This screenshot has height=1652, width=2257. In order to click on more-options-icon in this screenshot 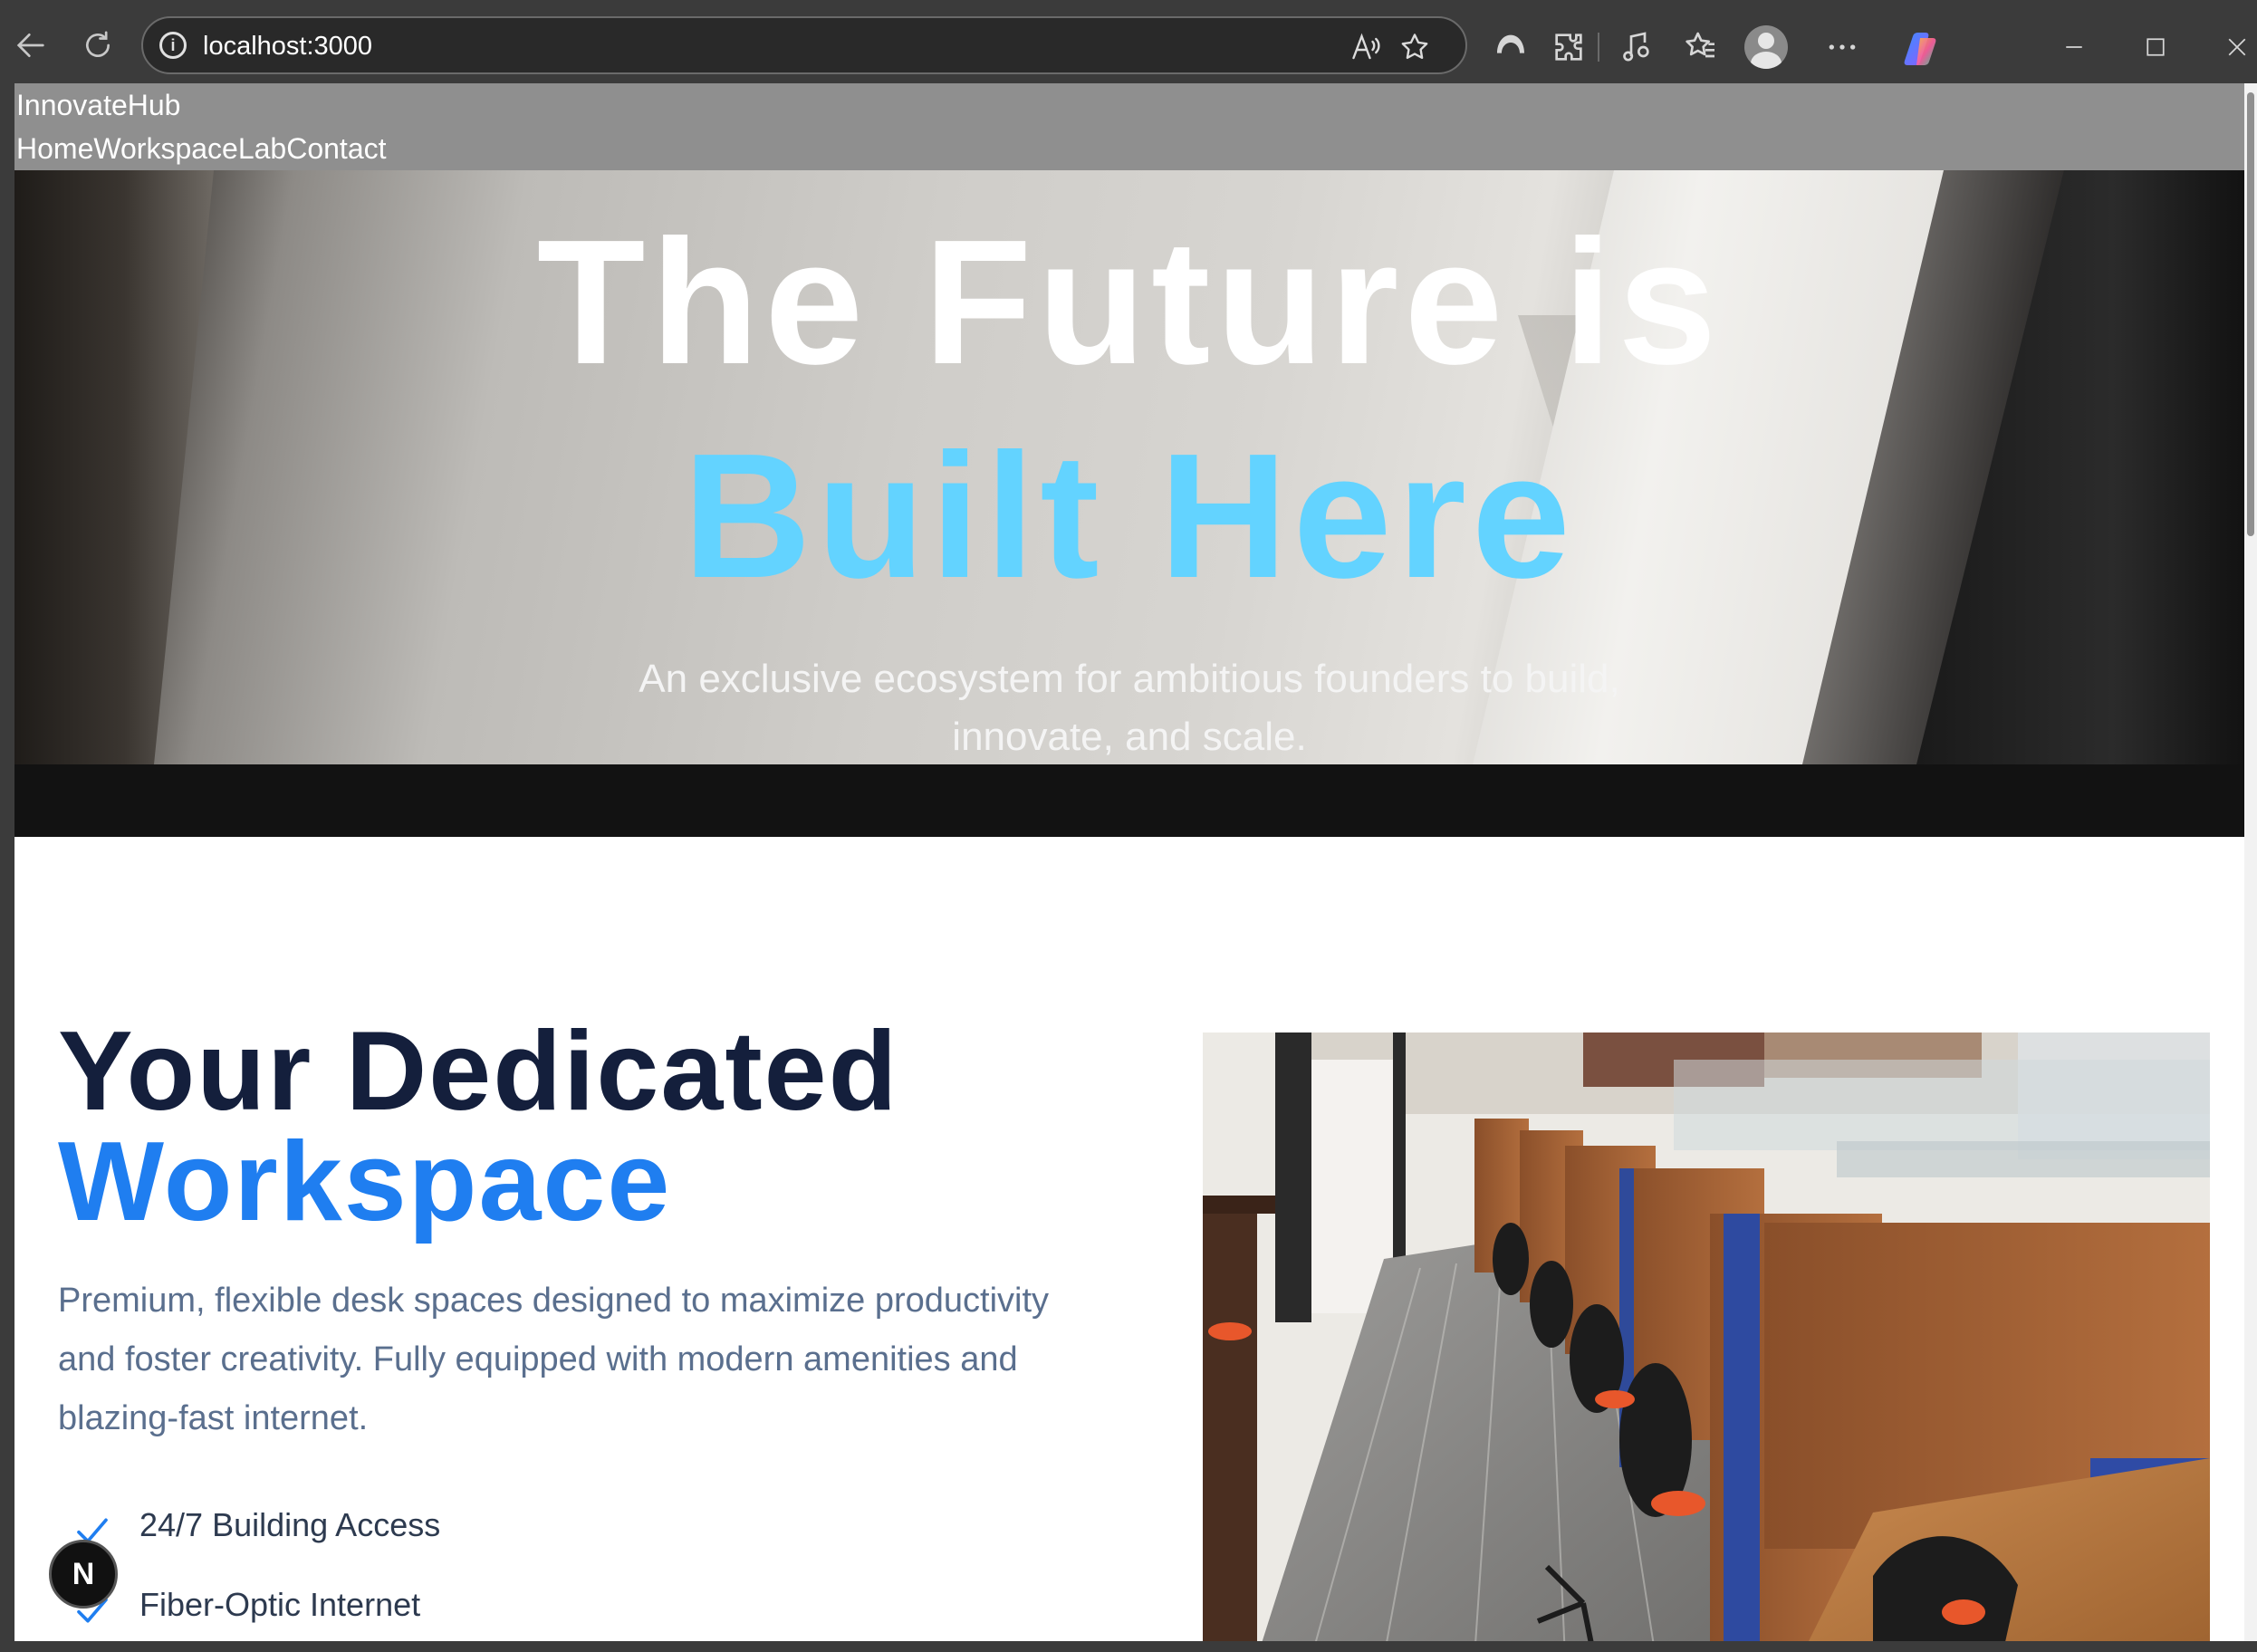, I will do `click(1842, 47)`.